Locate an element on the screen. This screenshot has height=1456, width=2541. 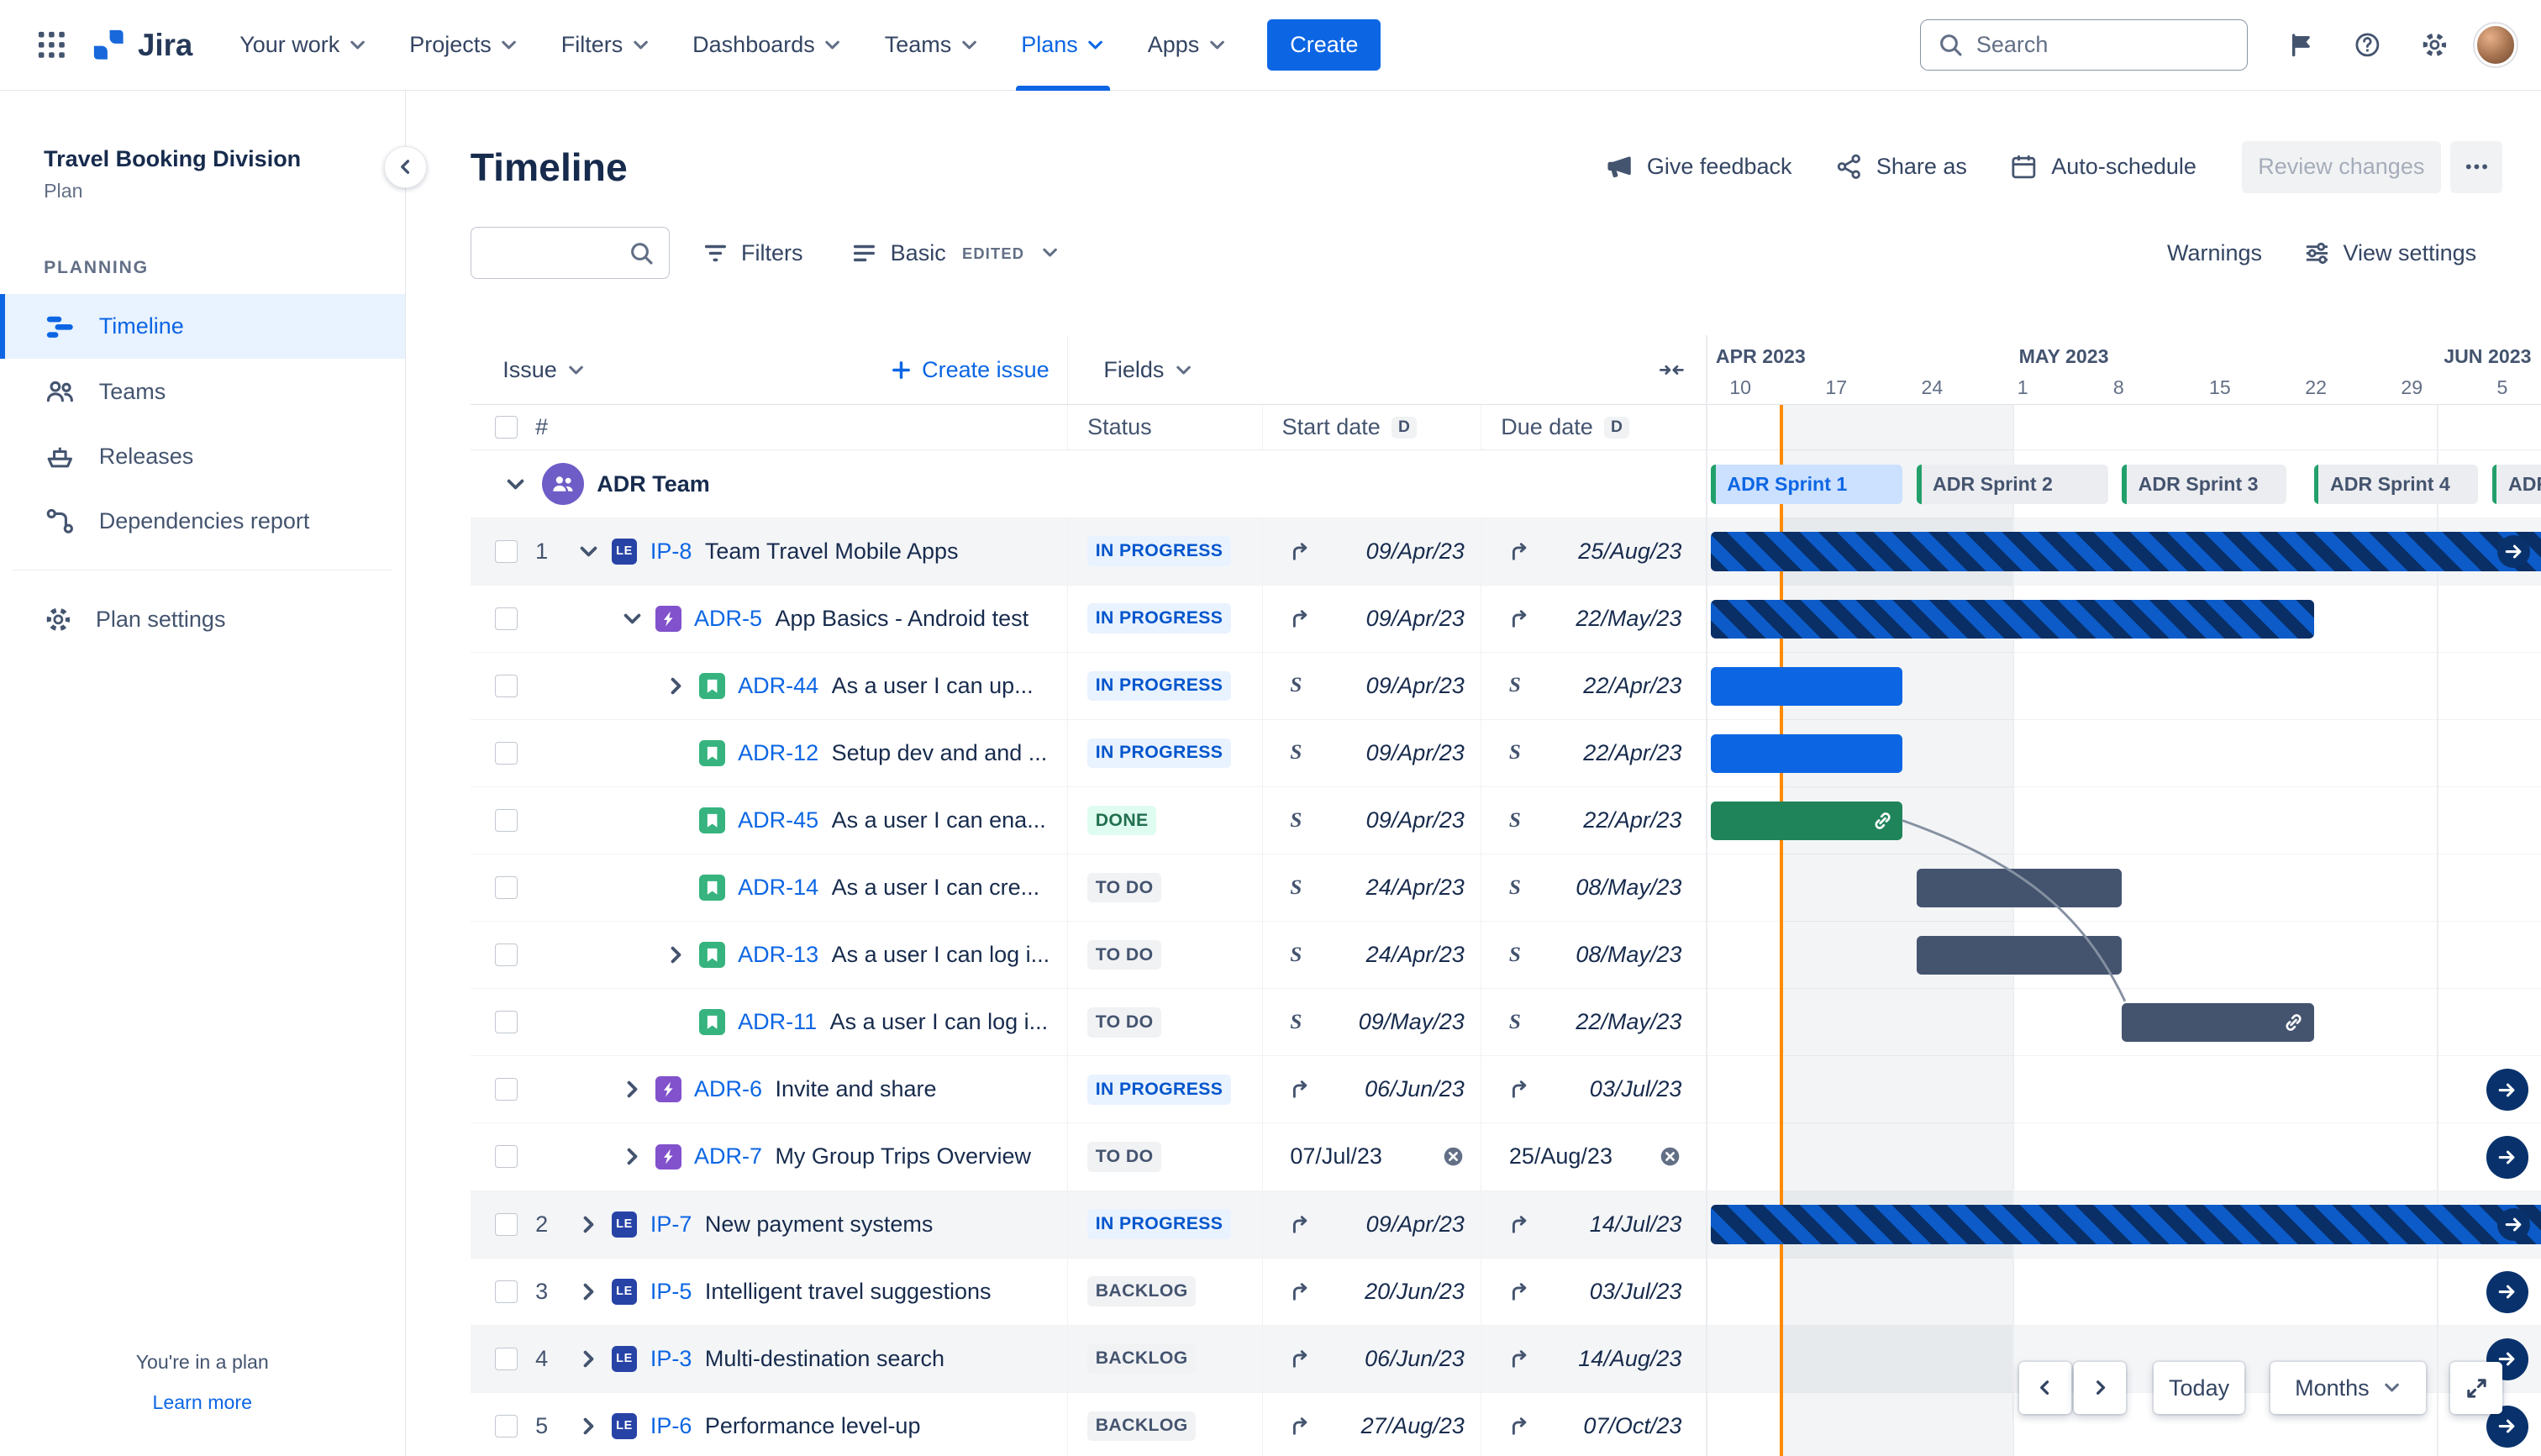
sprint-lozenge: ADR Sprint 1 is located at coordinates (1806, 484).